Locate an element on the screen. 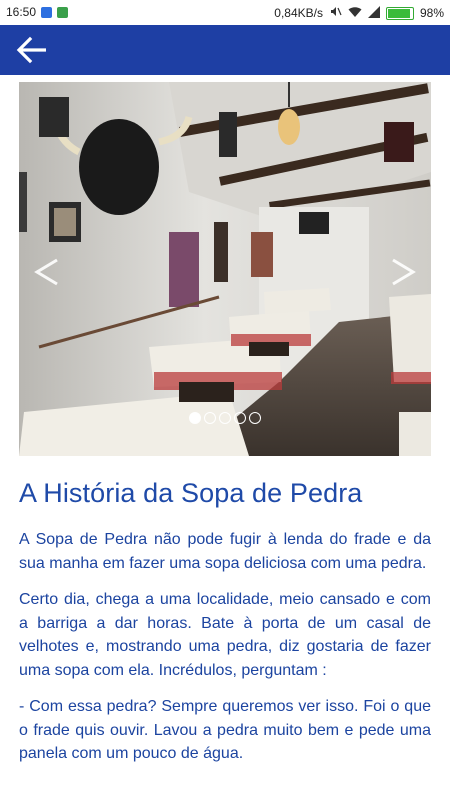 Image resolution: width=450 pixels, height=800 pixels. network-speed: 0,84KB/s is located at coordinates (298, 13).